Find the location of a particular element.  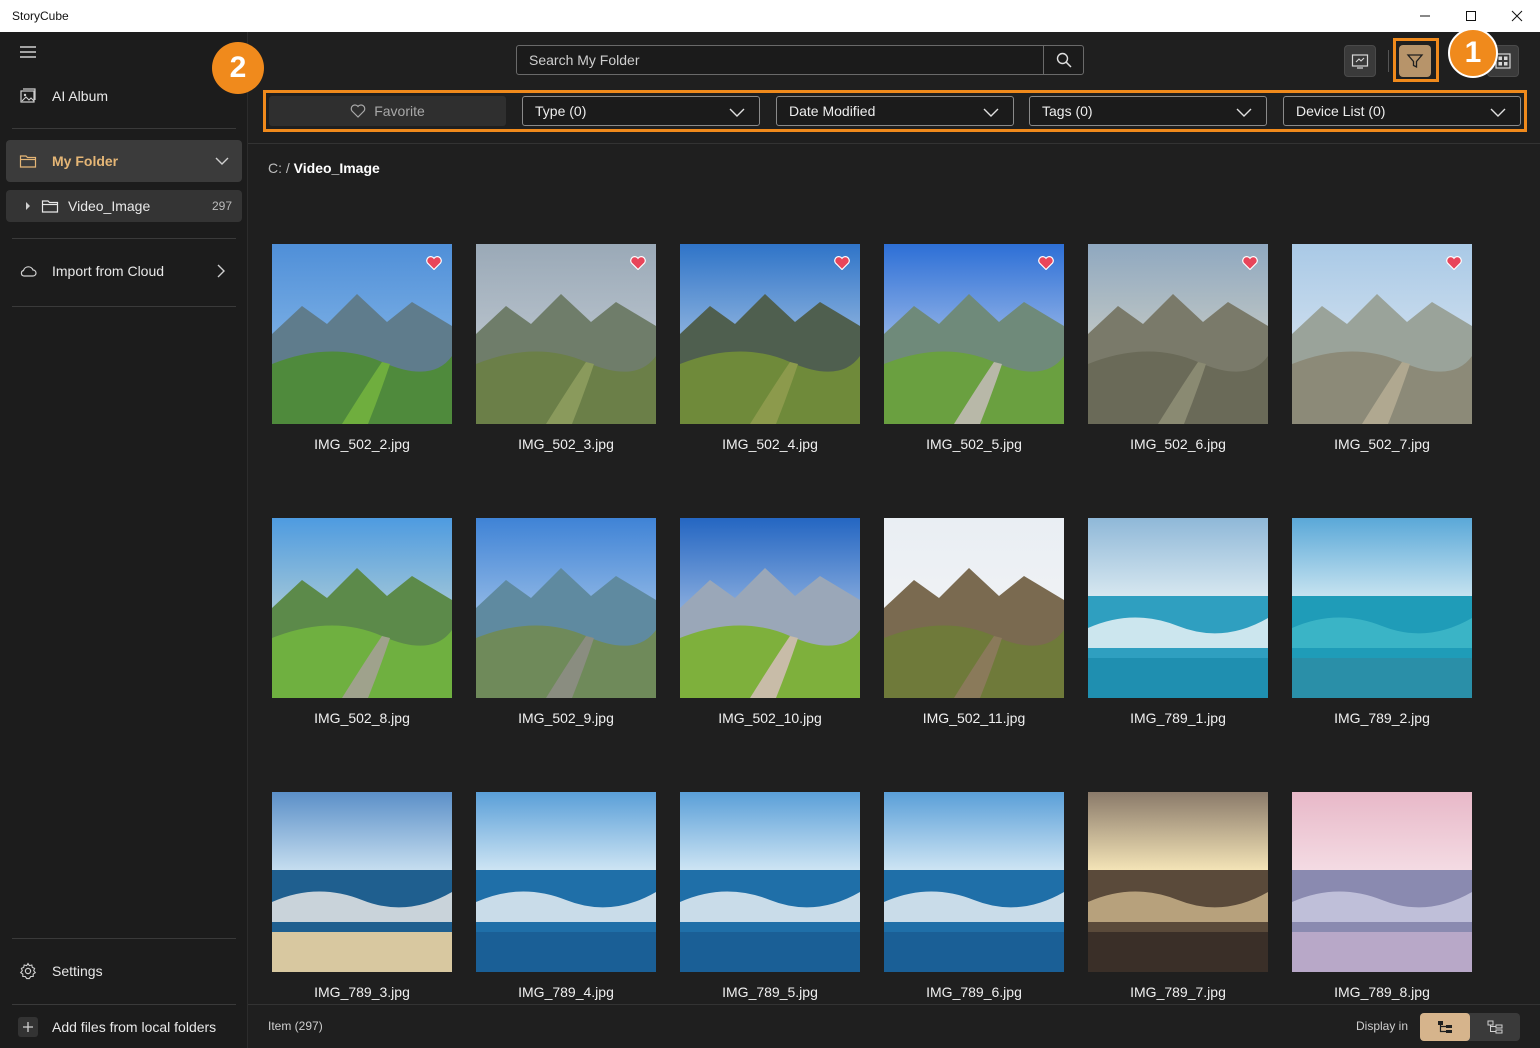

minimize-icon is located at coordinates (1425, 16).